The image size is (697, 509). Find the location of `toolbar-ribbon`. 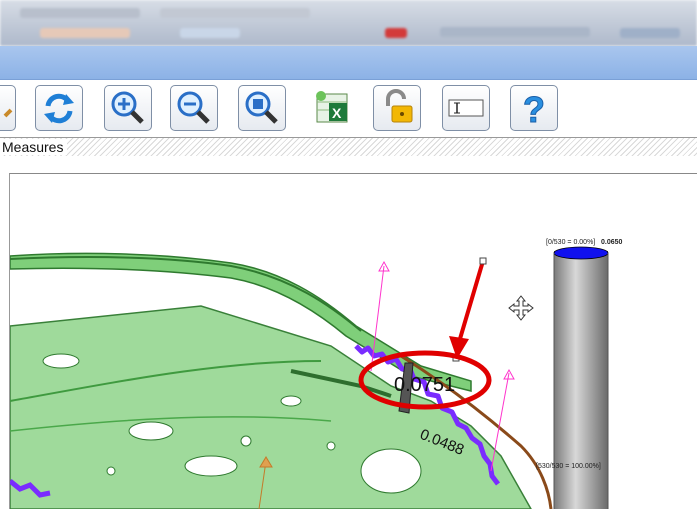

toolbar-ribbon is located at coordinates (348, 63).